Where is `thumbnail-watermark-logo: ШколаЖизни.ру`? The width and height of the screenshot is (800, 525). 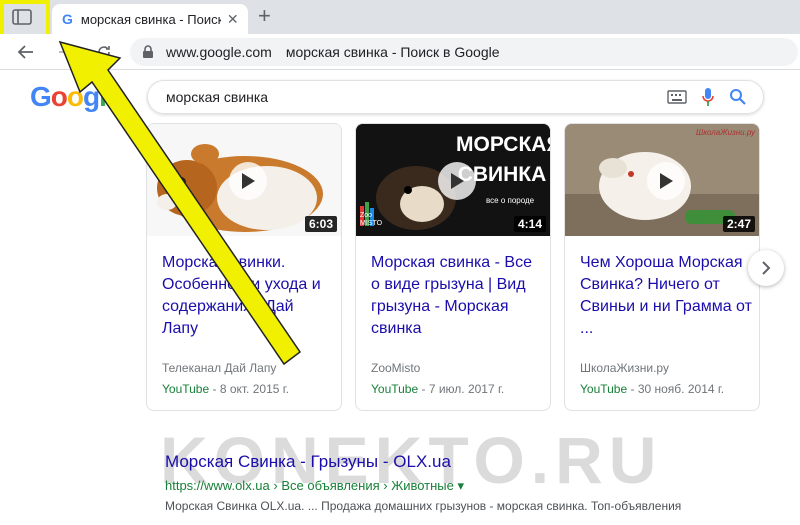 thumbnail-watermark-logo: ШколаЖизни.ру is located at coordinates (725, 132).